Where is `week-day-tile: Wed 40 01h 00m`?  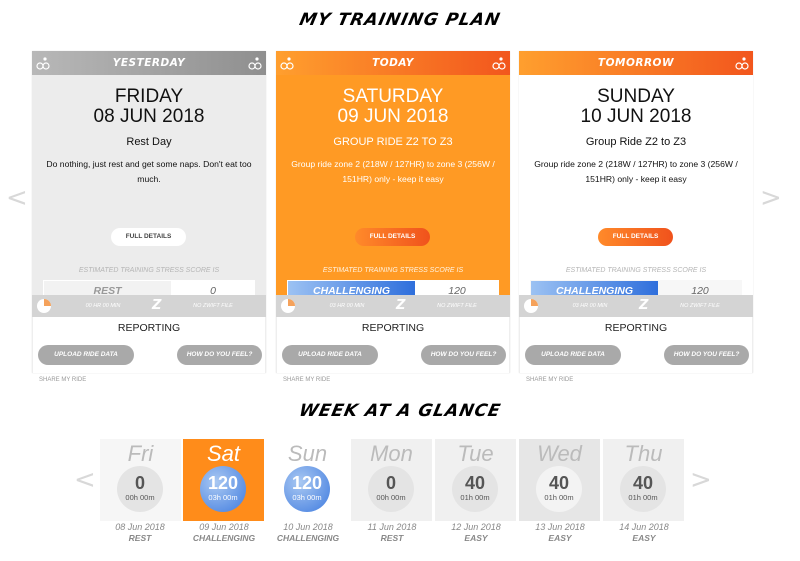 week-day-tile: Wed 40 01h 00m is located at coordinates (559, 480).